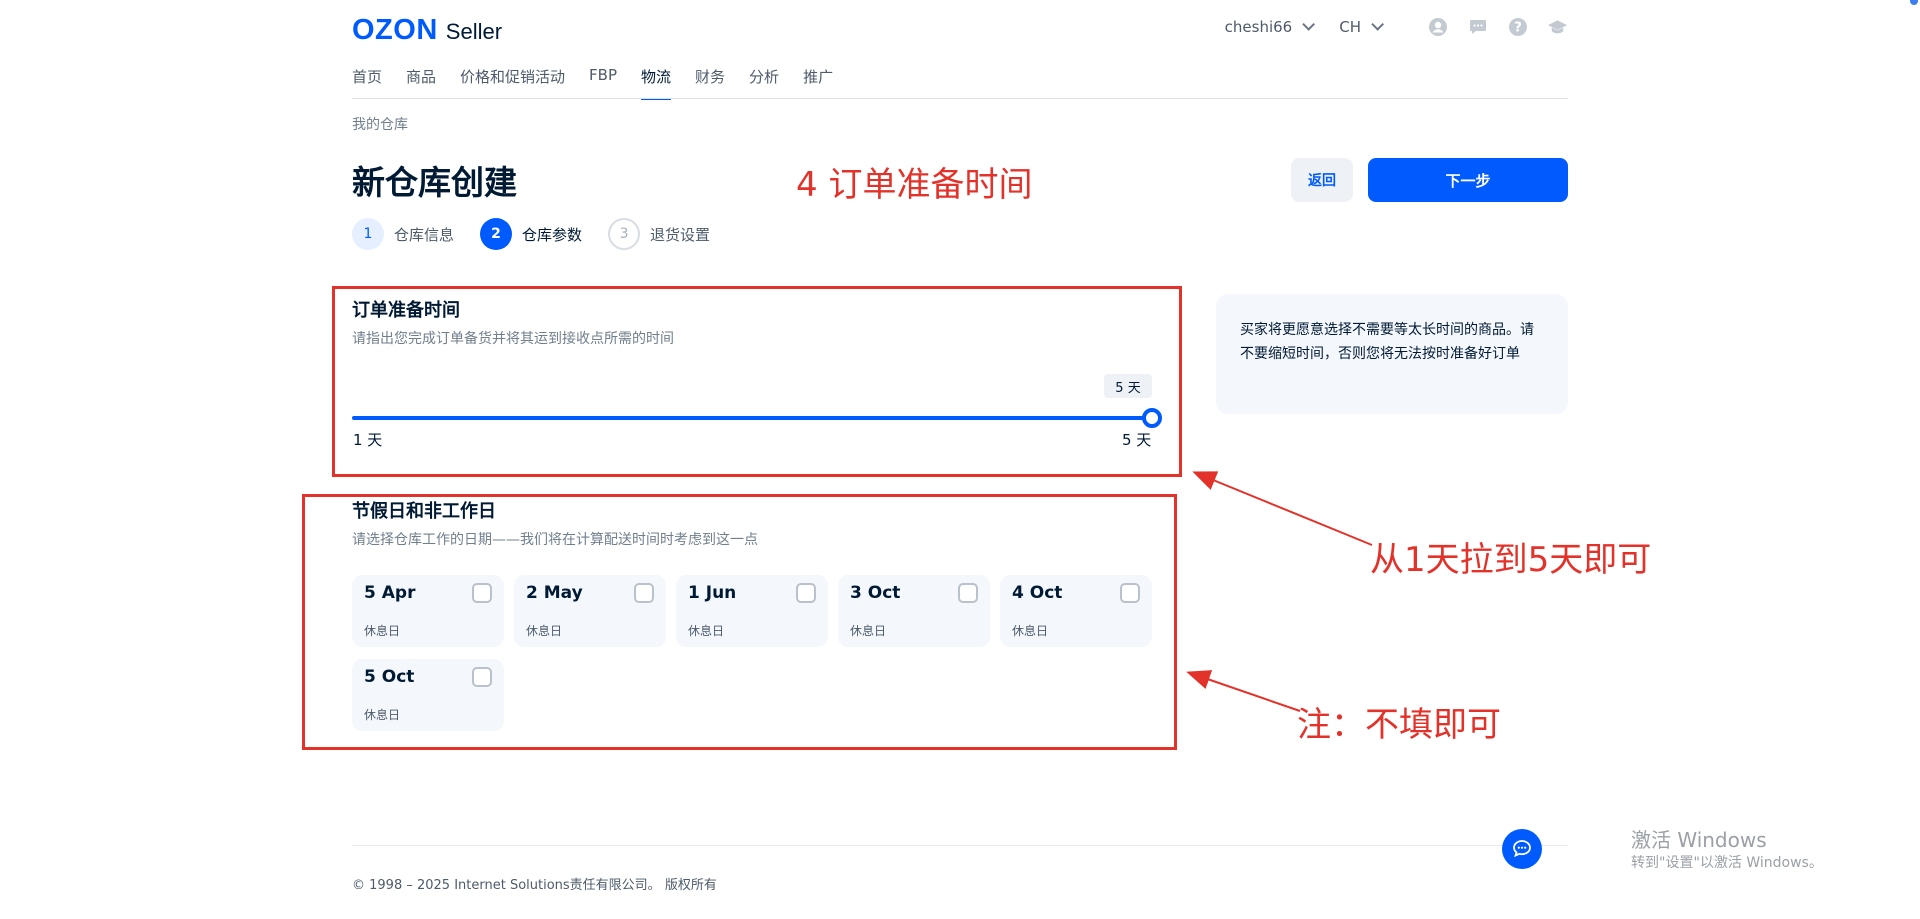 This screenshot has height=919, width=1920. I want to click on chat-support-button, so click(1522, 849).